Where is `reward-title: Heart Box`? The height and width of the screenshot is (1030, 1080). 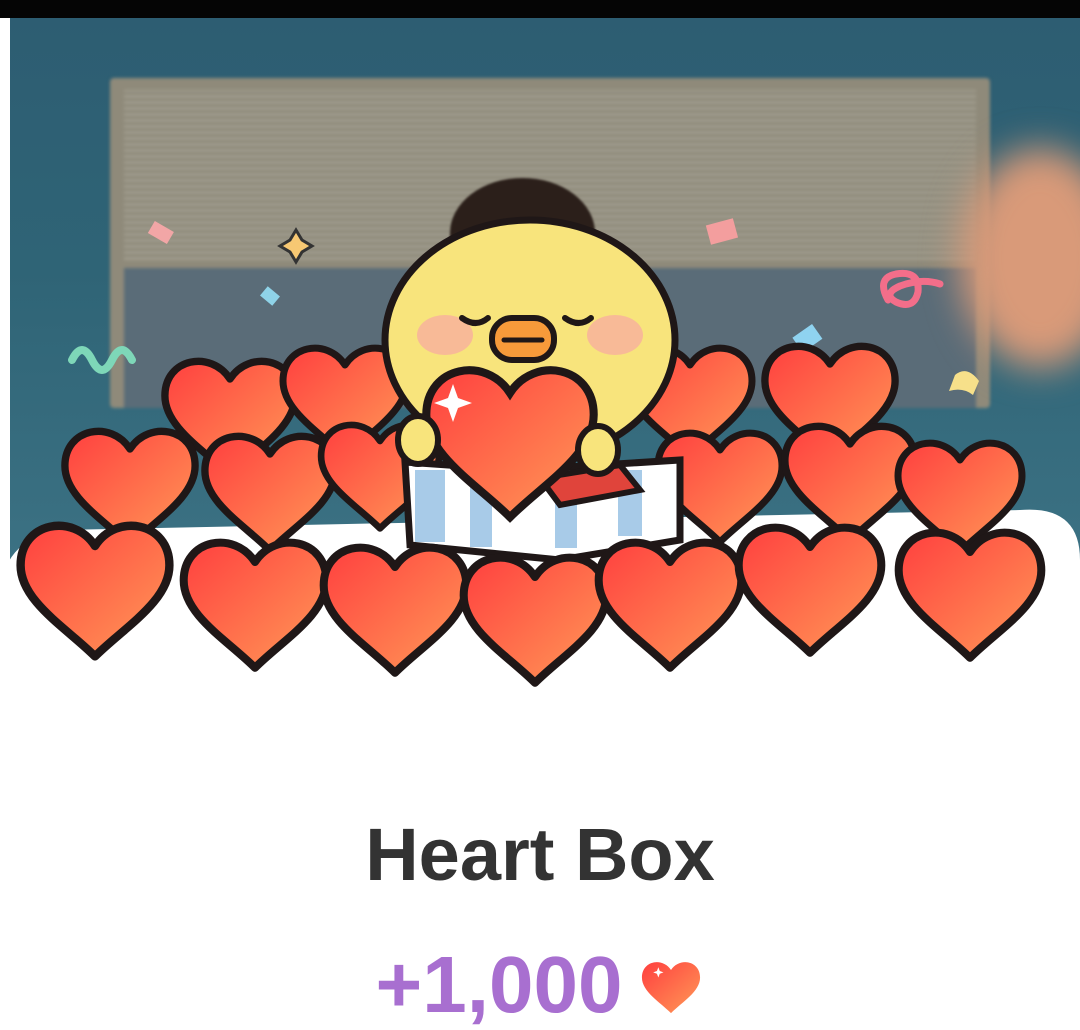 reward-title: Heart Box is located at coordinates (540, 854).